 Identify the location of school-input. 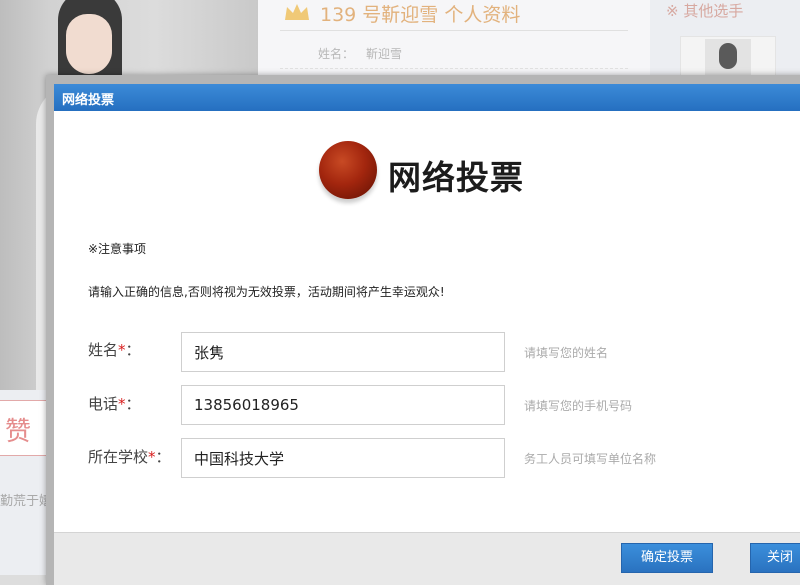
(343, 458).